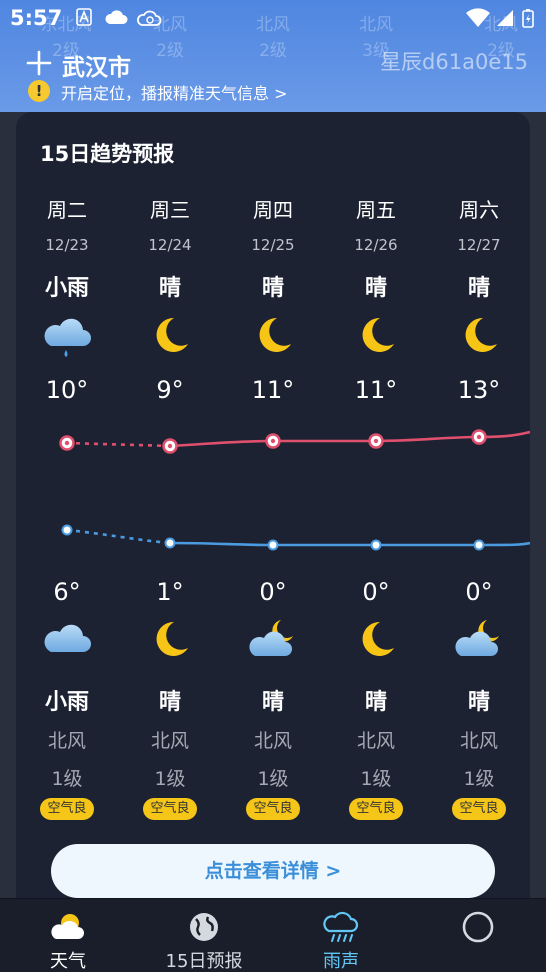  I want to click on cloud-sync-icon, so click(149, 18).